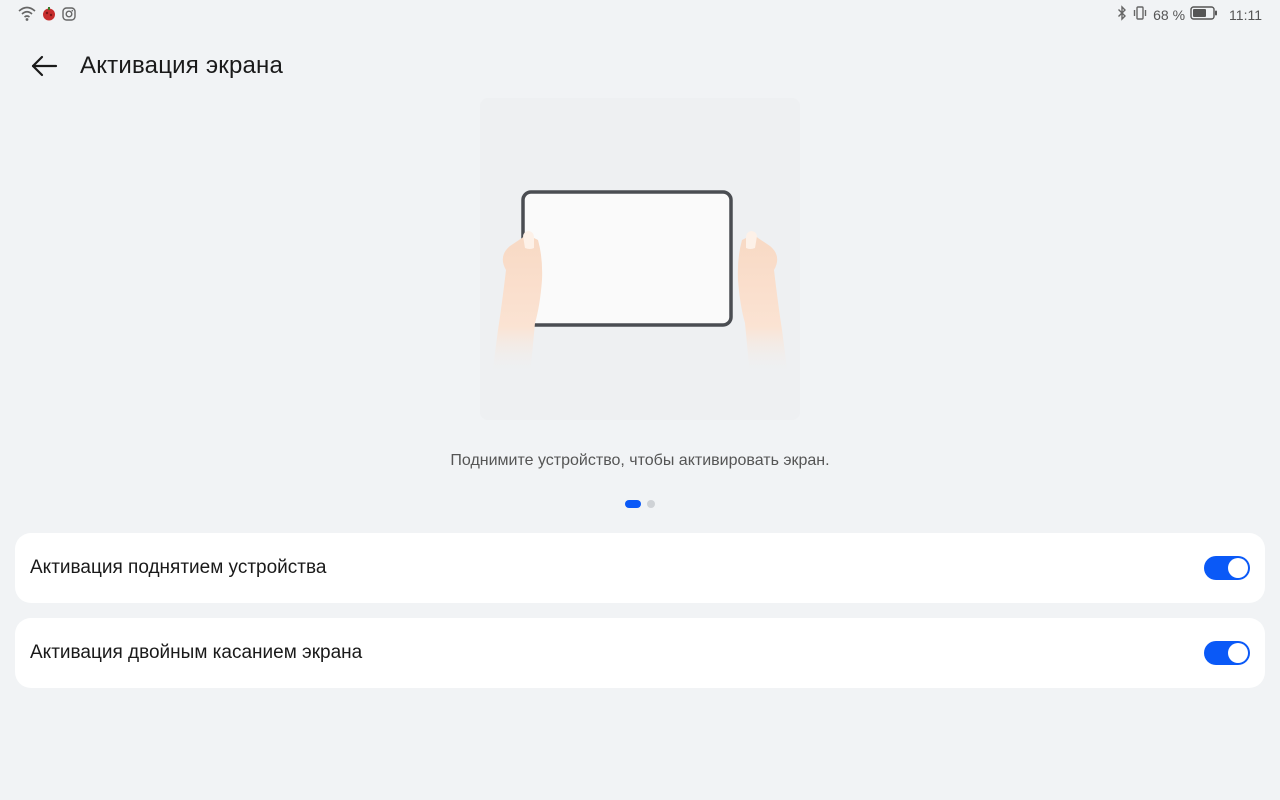  I want to click on status-right-icons: 68 % 11:11, so click(1189, 14).